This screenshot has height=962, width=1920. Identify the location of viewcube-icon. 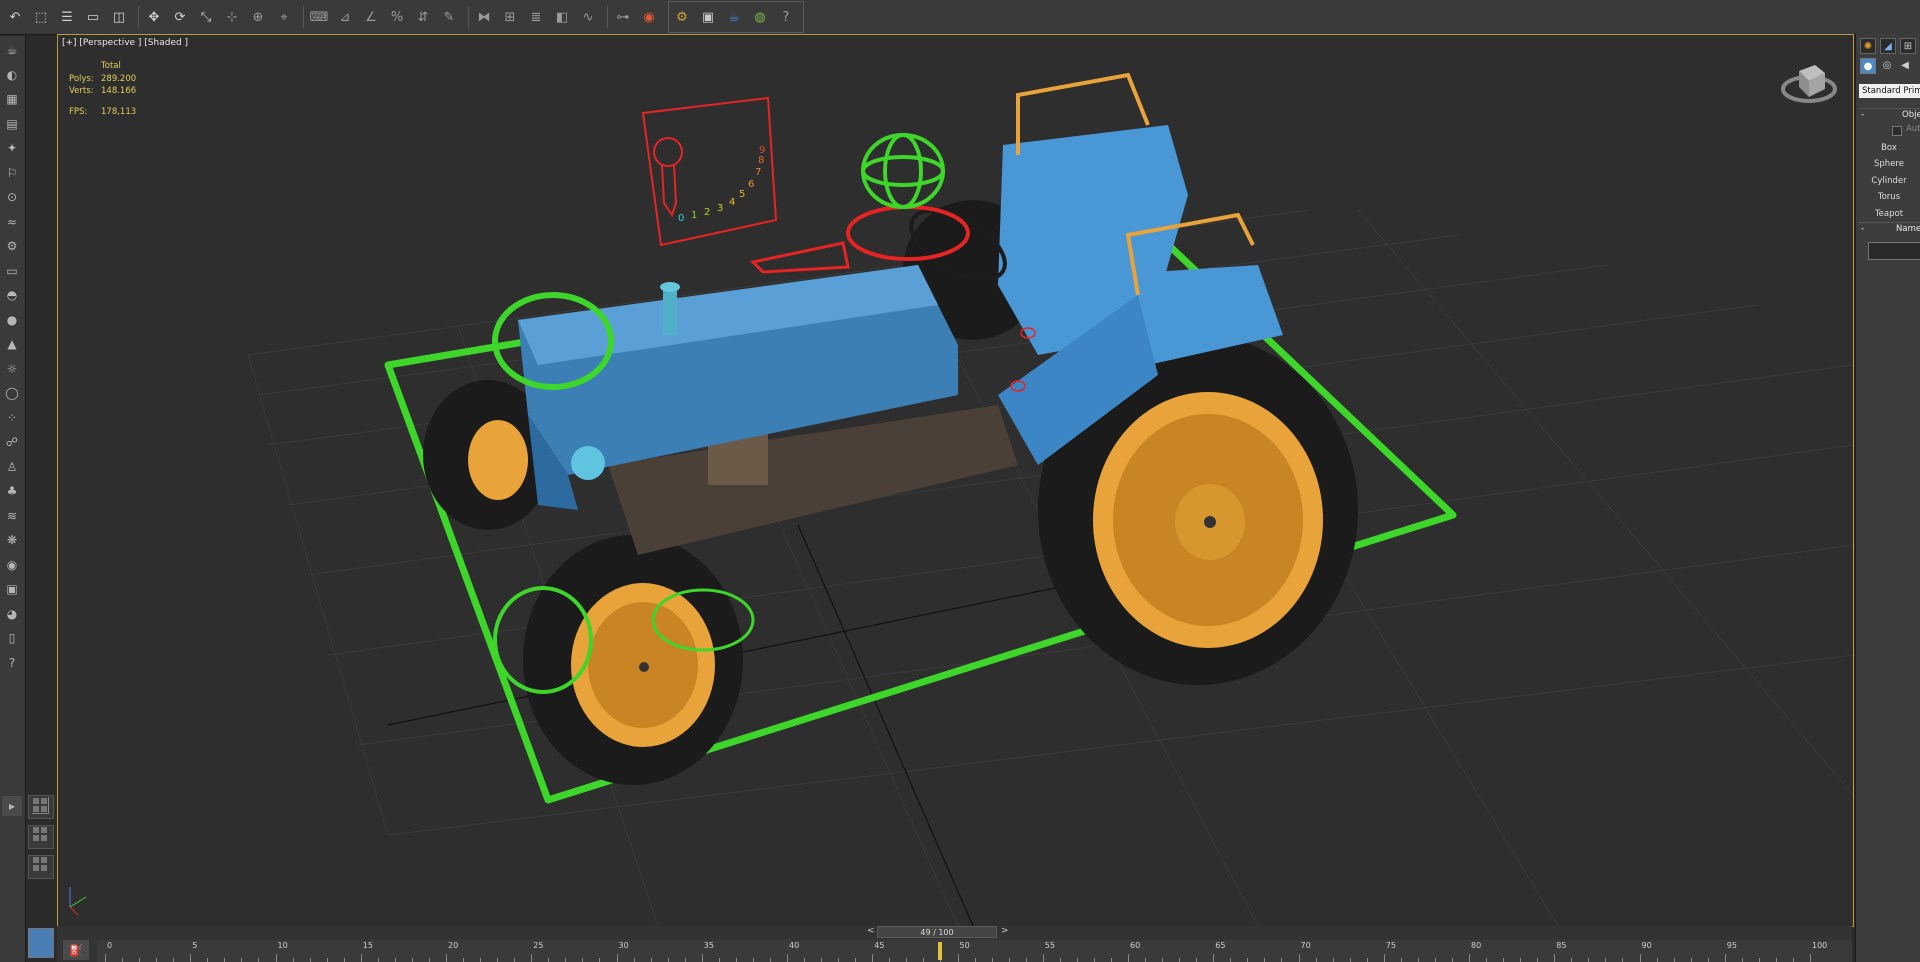
(1809, 81).